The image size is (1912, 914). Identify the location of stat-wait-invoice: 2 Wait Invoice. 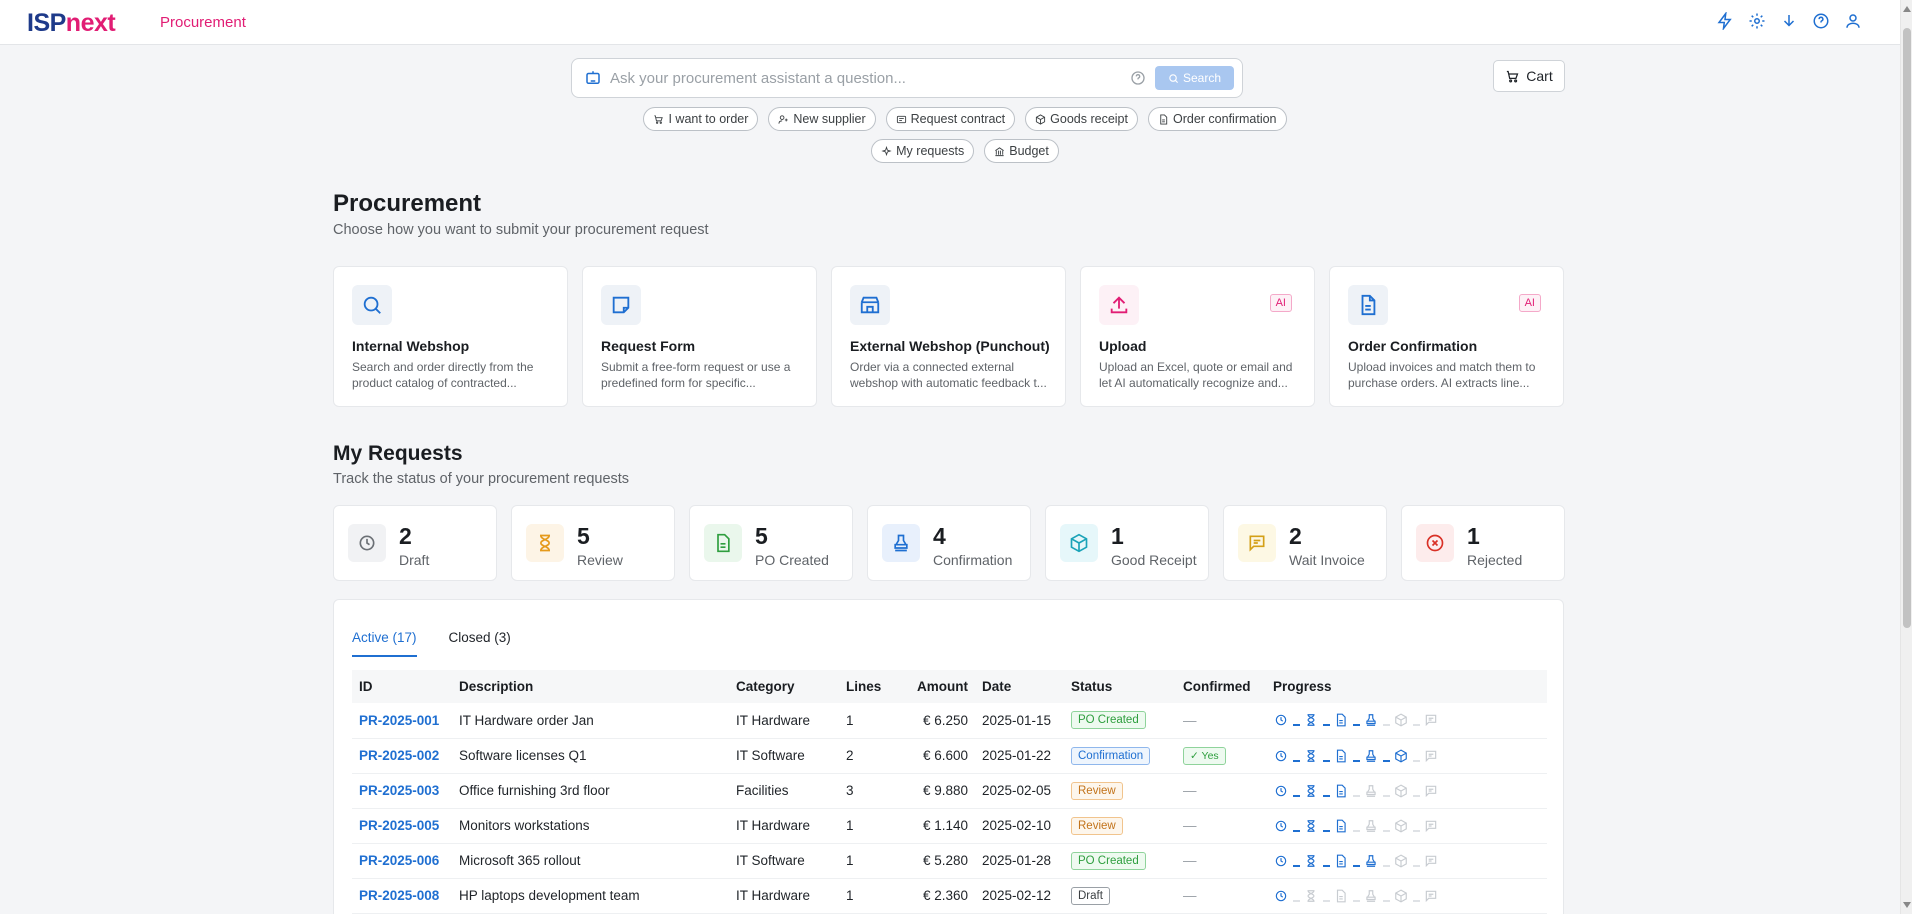
(1305, 543).